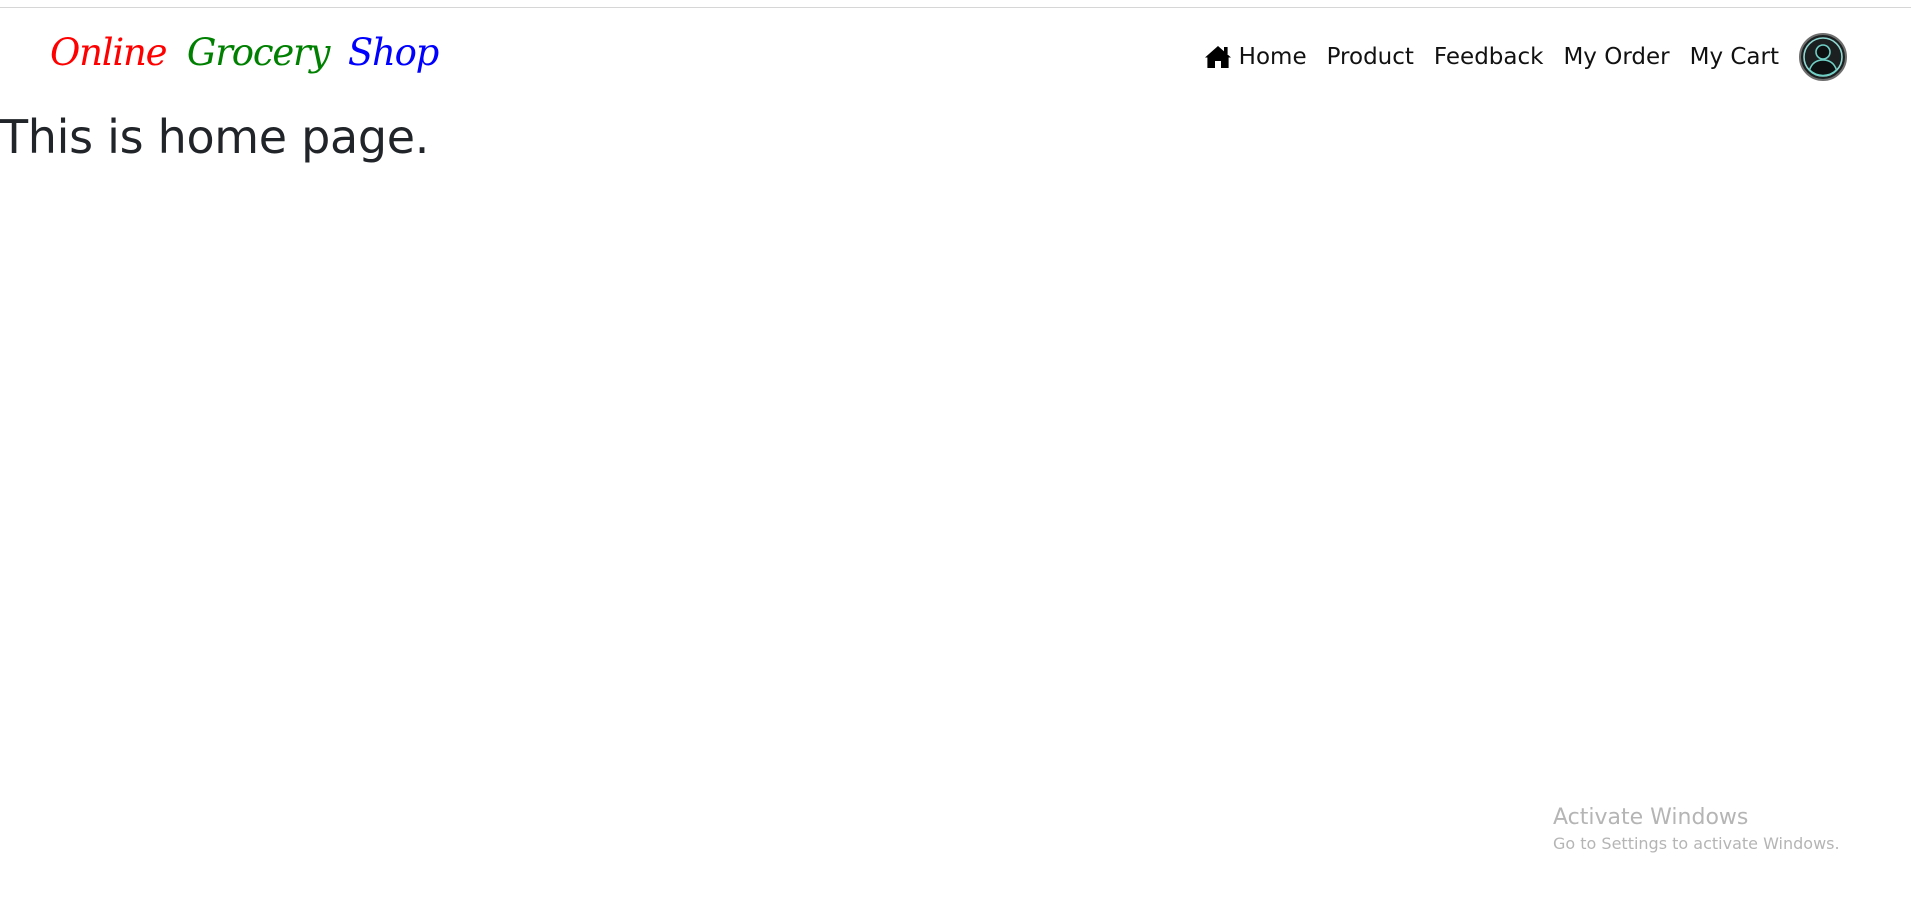 The width and height of the screenshot is (1911, 907). What do you see at coordinates (215, 137) in the screenshot?
I see `page-title: This is home page.` at bounding box center [215, 137].